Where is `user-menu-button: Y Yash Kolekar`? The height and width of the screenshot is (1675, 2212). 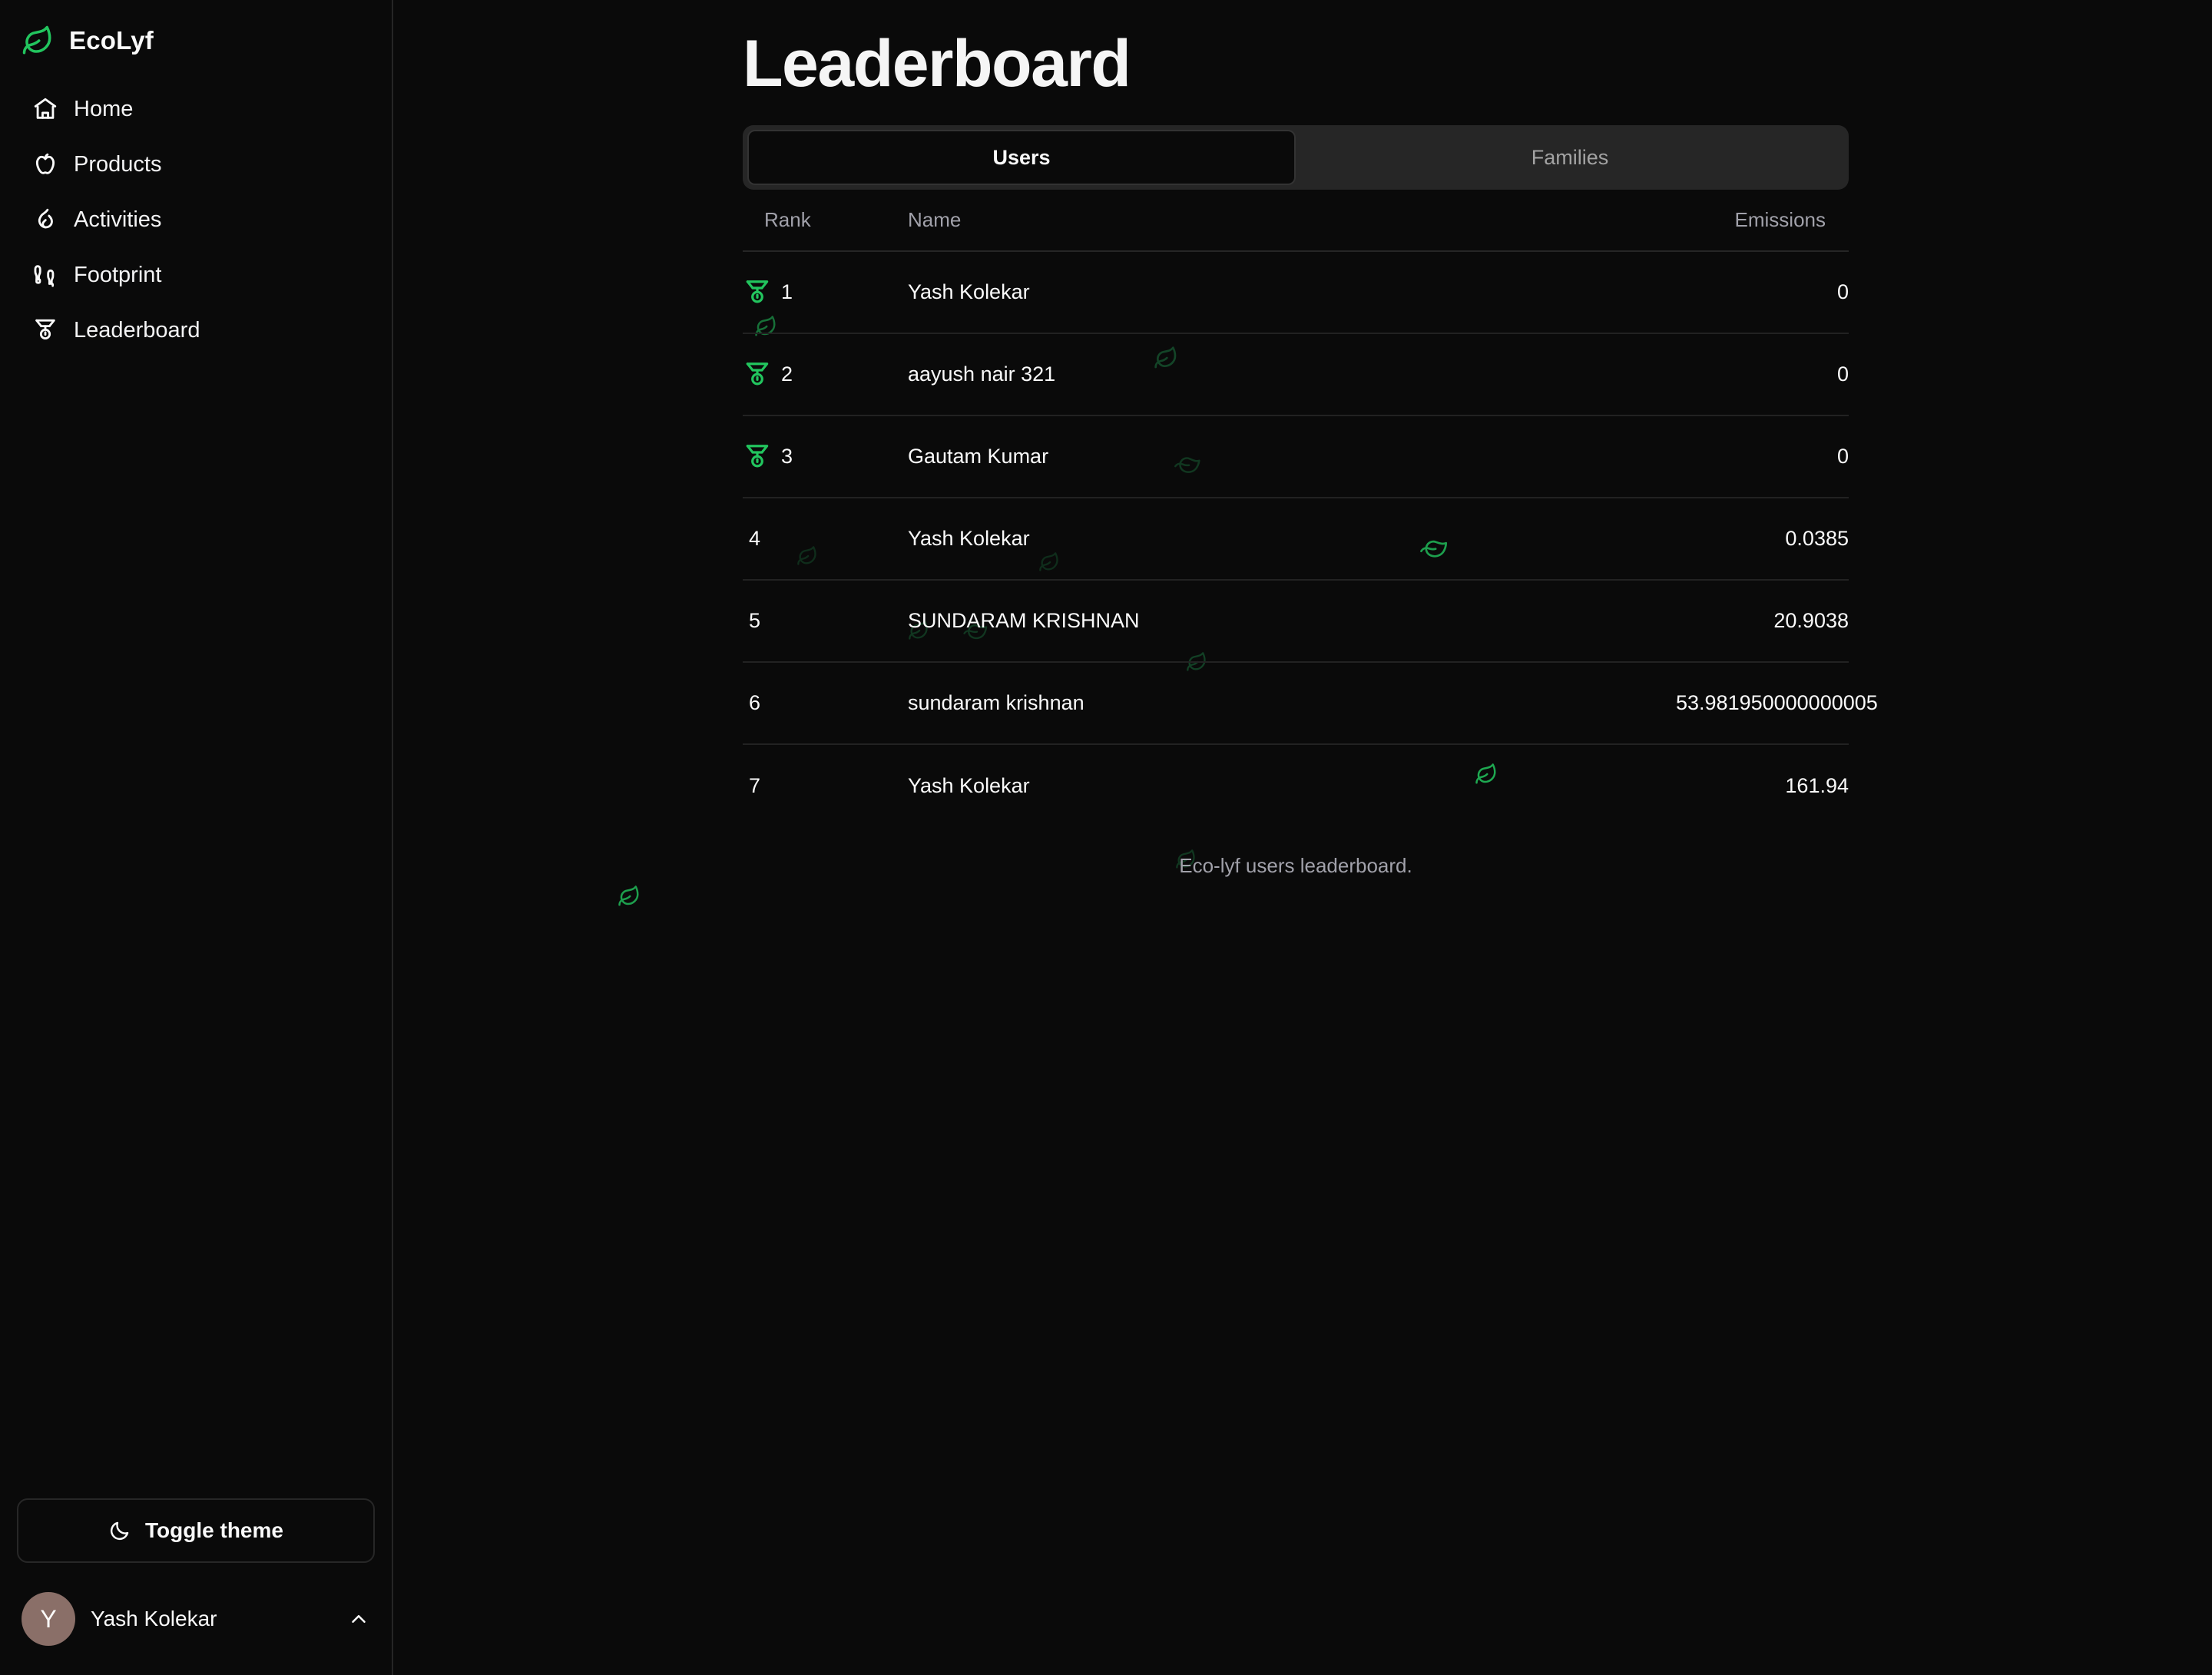
user-menu-button: Y Yash Kolekar is located at coordinates (196, 1619).